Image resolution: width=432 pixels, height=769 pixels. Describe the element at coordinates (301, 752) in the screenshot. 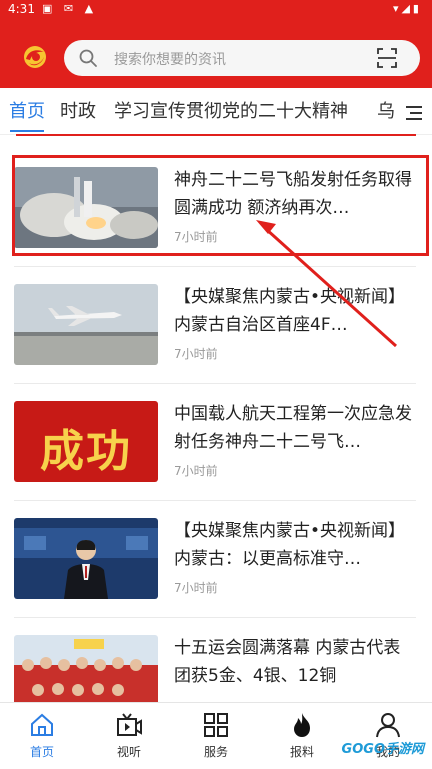

I see `nav-report-label: 报料` at that location.